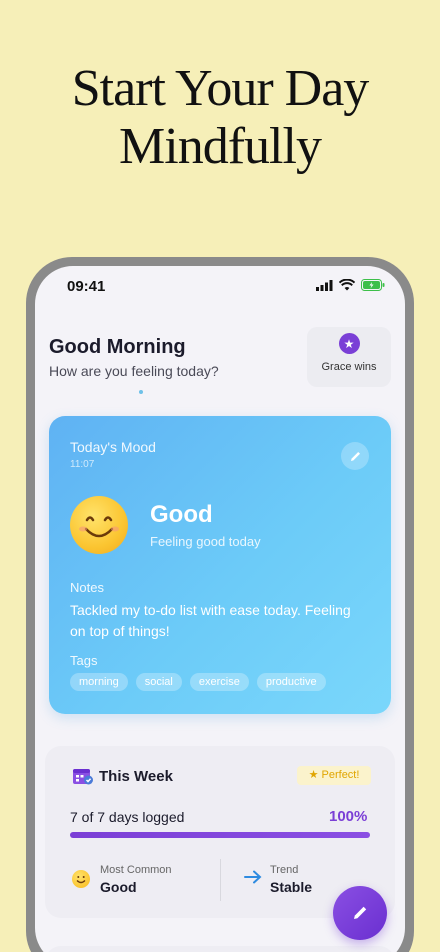 This screenshot has height=952, width=440. What do you see at coordinates (83, 777) in the screenshot?
I see `calendar-check-icon` at bounding box center [83, 777].